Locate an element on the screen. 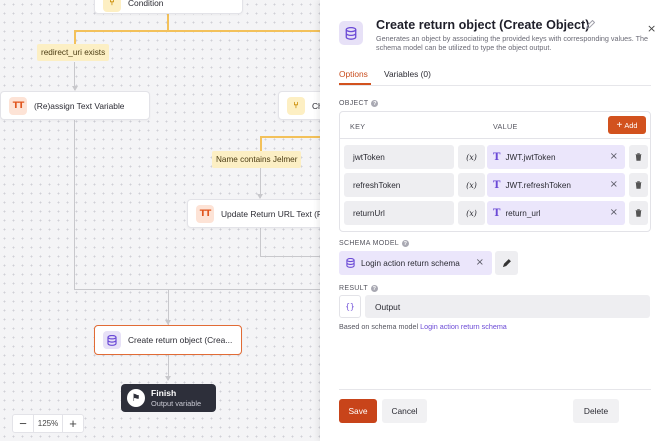  schema-section-label: SCHEMA MODEL ? is located at coordinates (374, 243).